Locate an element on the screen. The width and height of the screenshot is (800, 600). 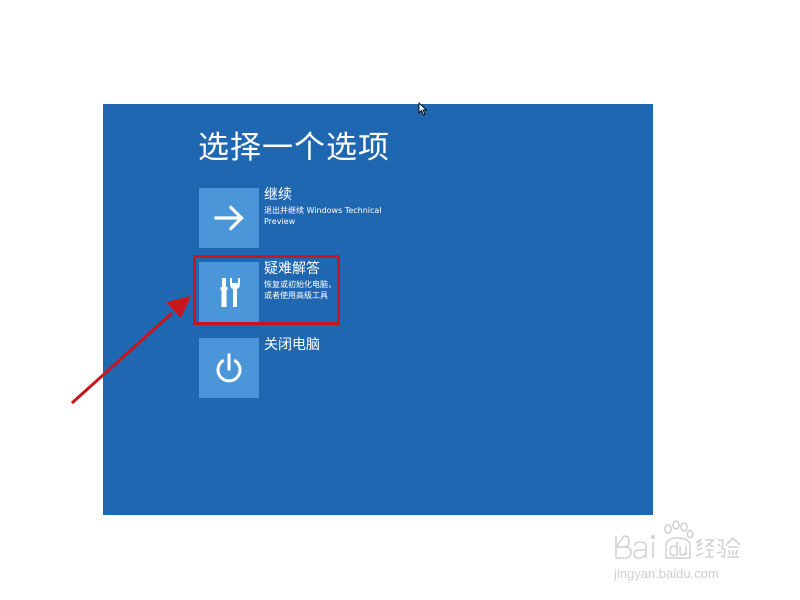
troubleshoot-label: 疑难解答 is located at coordinates (292, 269).